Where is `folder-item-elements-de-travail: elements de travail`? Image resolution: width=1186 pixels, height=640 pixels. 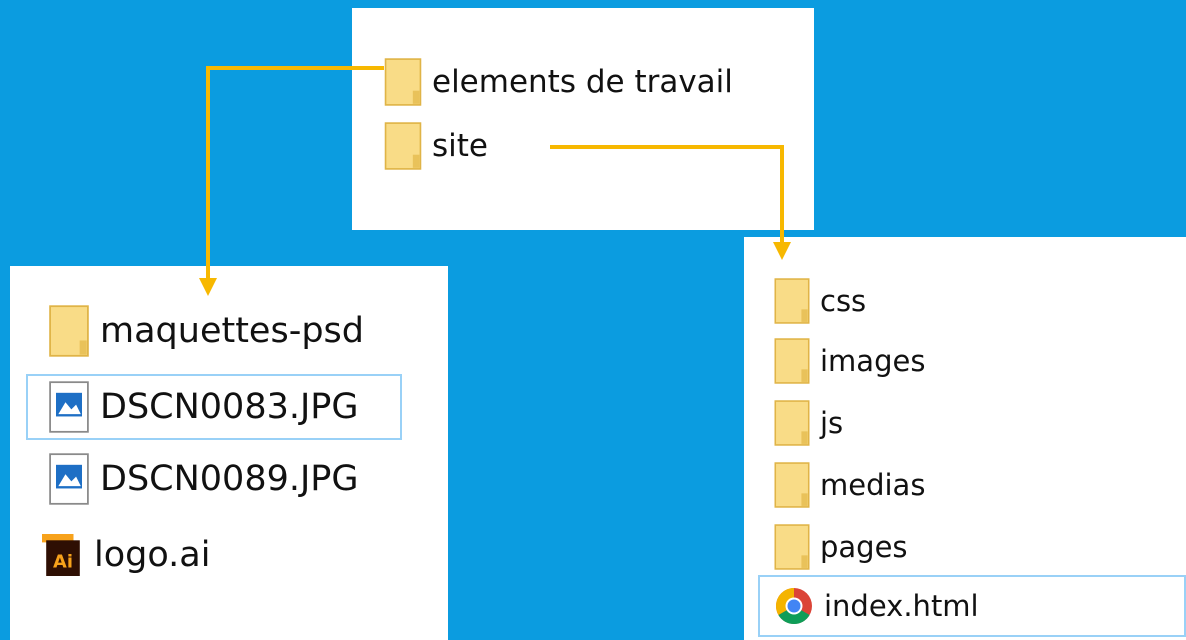 folder-item-elements-de-travail: elements de travail is located at coordinates (558, 82).